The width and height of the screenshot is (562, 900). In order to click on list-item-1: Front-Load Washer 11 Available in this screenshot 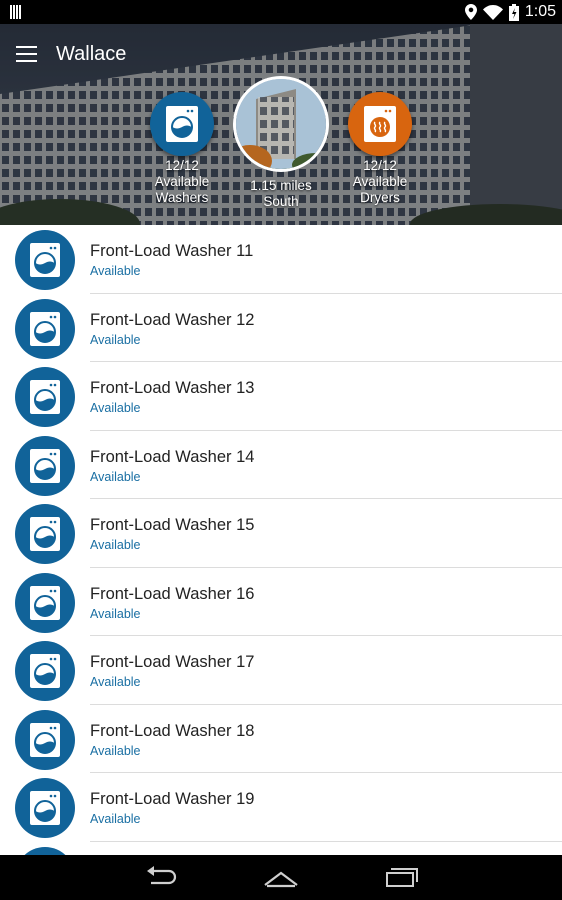, I will do `click(281, 259)`.